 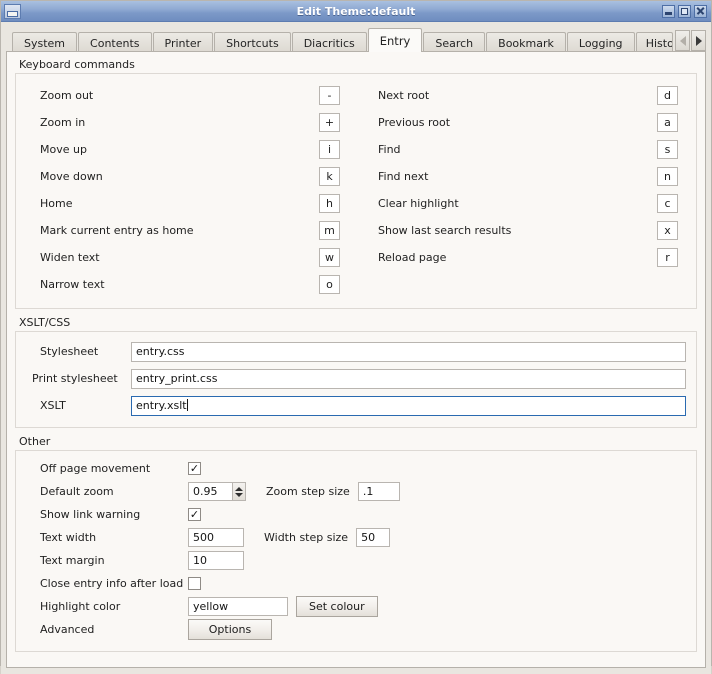 I want to click on keyboard-commands-title: Keyboard commands, so click(x=77, y=64).